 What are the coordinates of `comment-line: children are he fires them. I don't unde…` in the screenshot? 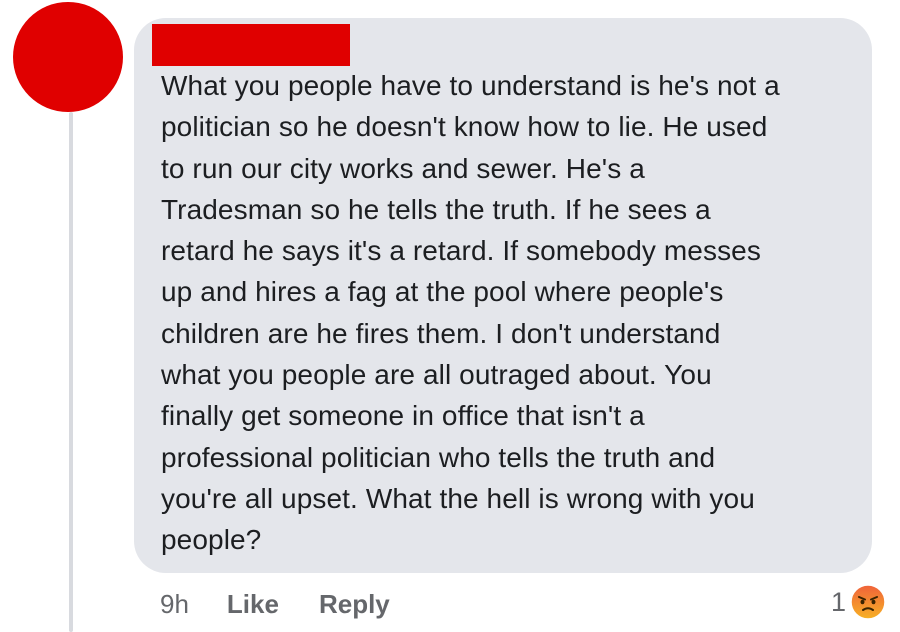 It's located at (441, 333).